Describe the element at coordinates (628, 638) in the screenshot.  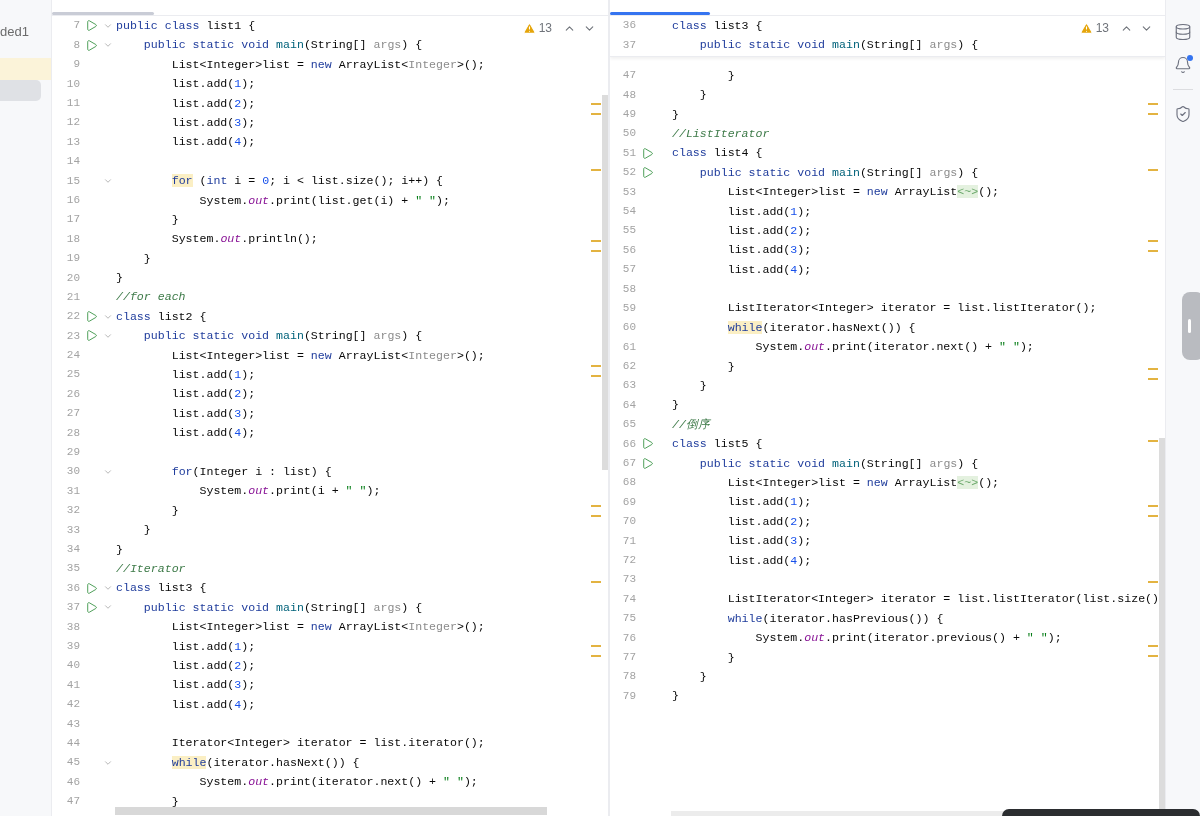
I see `line-number: 76` at that location.